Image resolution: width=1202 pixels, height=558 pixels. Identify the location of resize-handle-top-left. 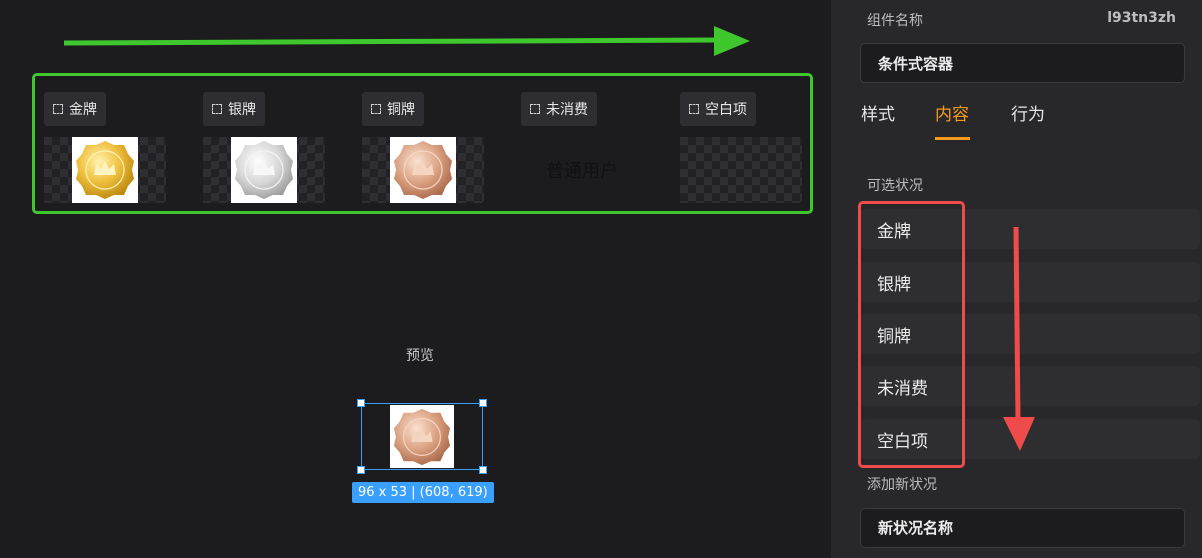
(361, 403).